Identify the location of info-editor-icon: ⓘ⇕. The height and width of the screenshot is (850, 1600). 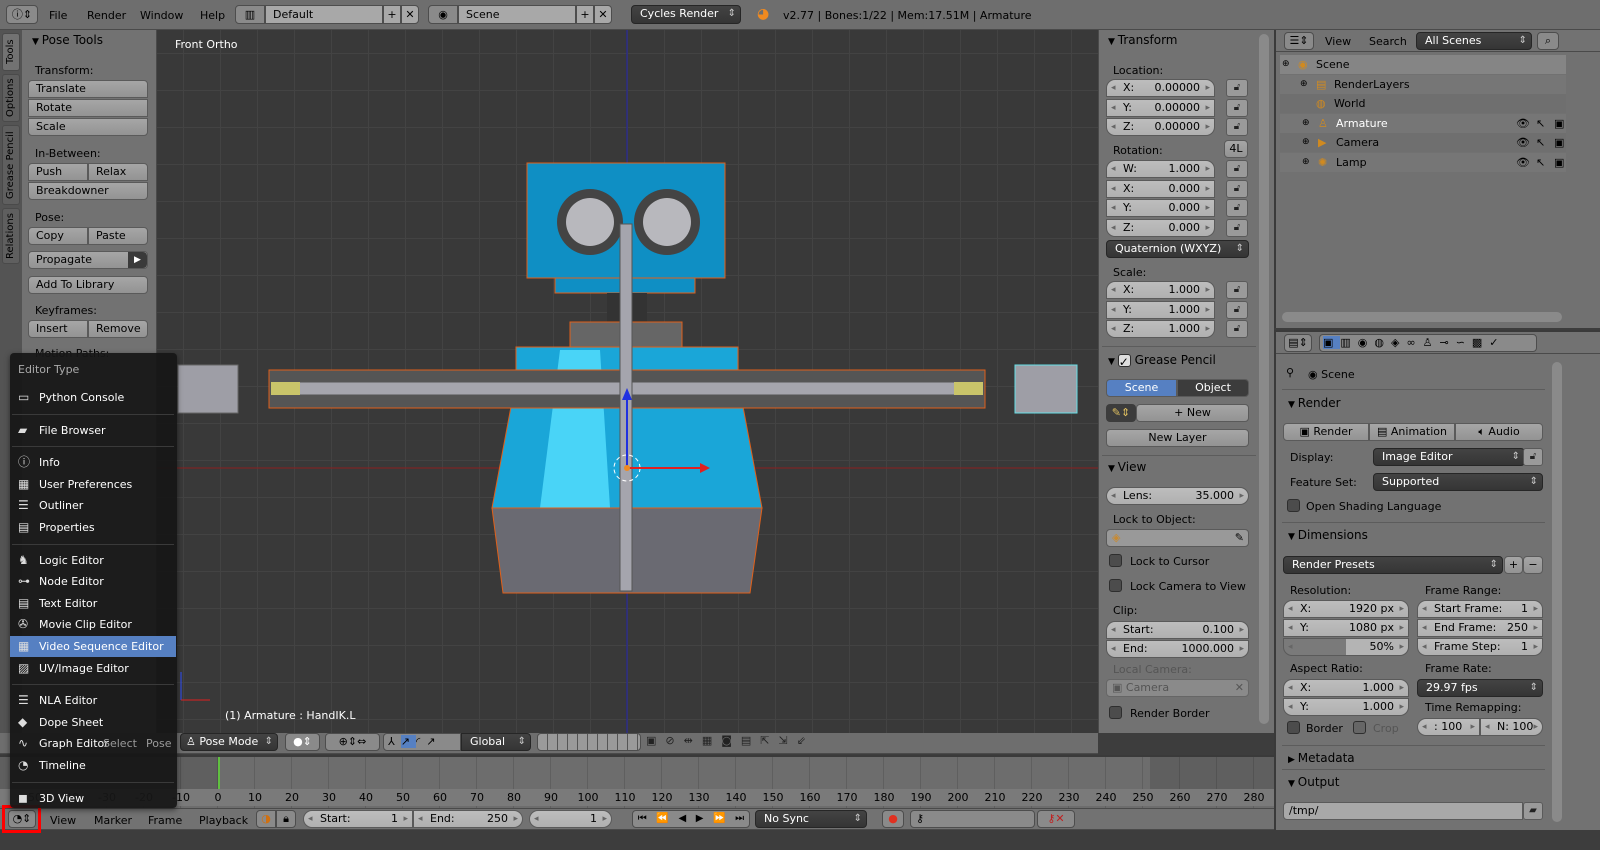
(22, 14).